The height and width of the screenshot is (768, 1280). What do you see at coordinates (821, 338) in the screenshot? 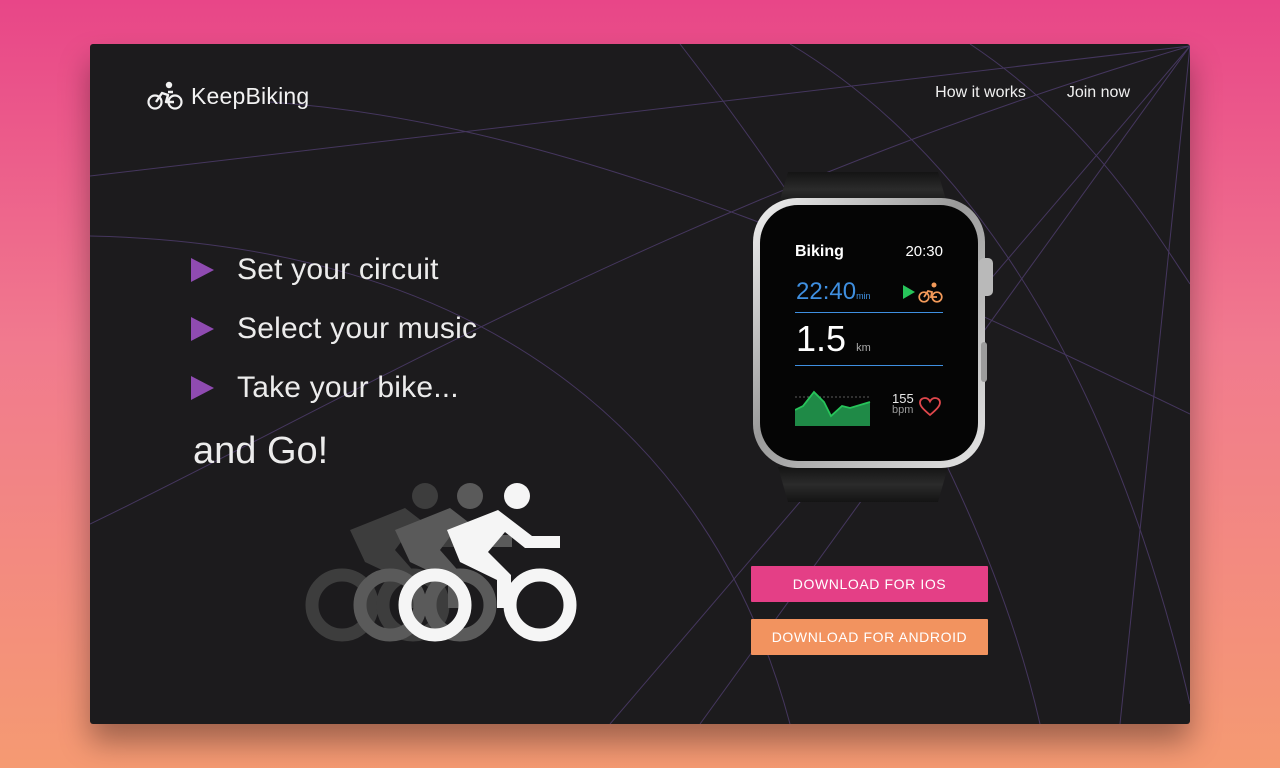
I see `distance-value: 1.5` at bounding box center [821, 338].